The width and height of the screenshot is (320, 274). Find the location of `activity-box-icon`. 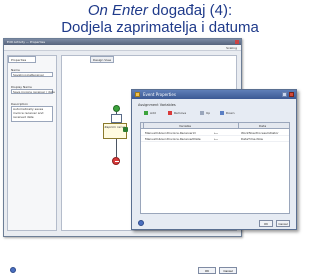

activity-box-icon is located at coordinates (116, 118).